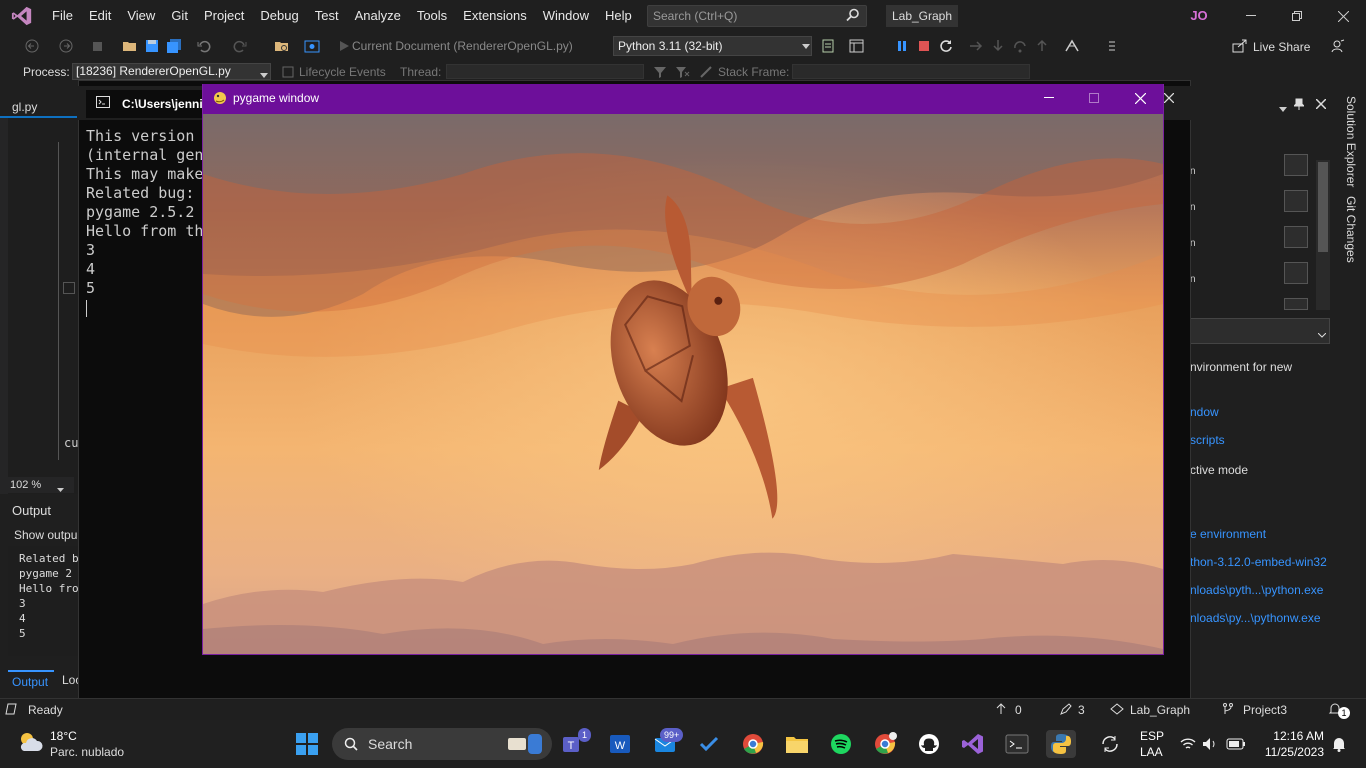 The height and width of the screenshot is (768, 1366). I want to click on show-next-statement-icon, so click(976, 46).